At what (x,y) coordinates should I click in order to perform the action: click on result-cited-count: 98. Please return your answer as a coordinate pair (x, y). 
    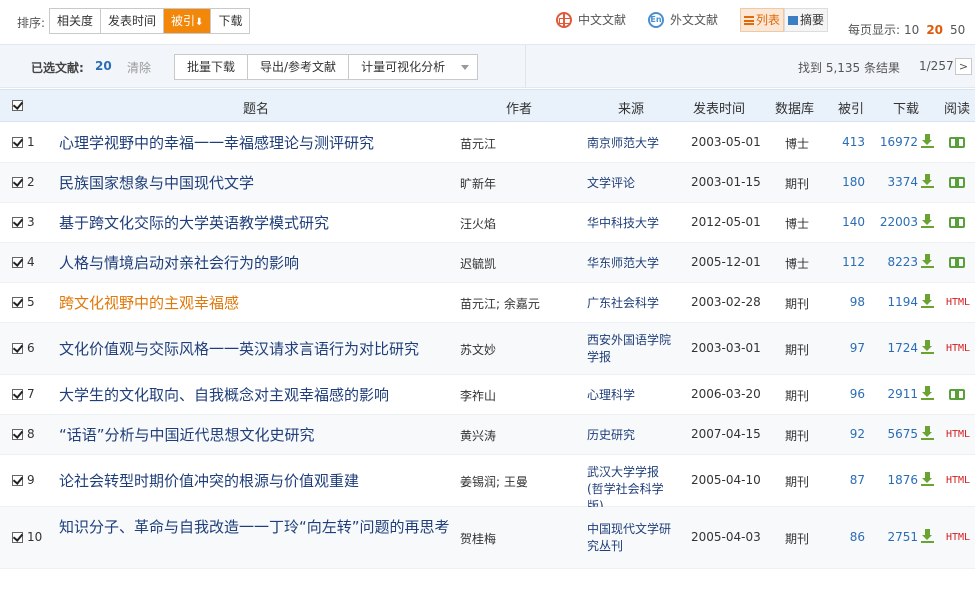
    Looking at the image, I should click on (850, 302).